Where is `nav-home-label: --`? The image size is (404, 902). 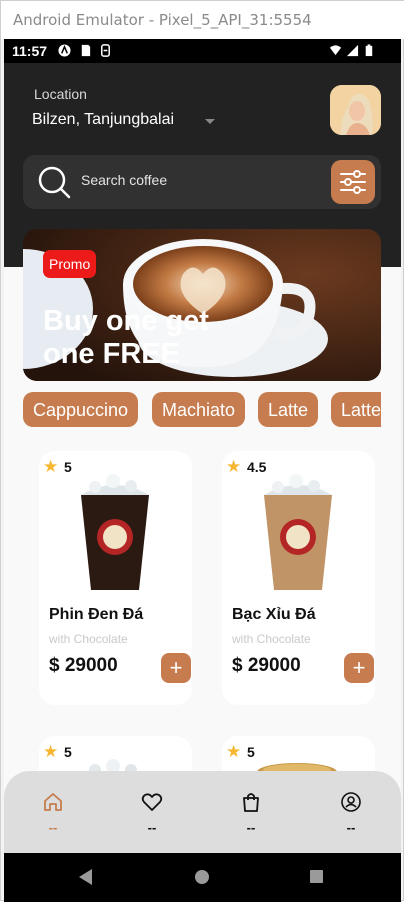 nav-home-label: -- is located at coordinates (53, 827).